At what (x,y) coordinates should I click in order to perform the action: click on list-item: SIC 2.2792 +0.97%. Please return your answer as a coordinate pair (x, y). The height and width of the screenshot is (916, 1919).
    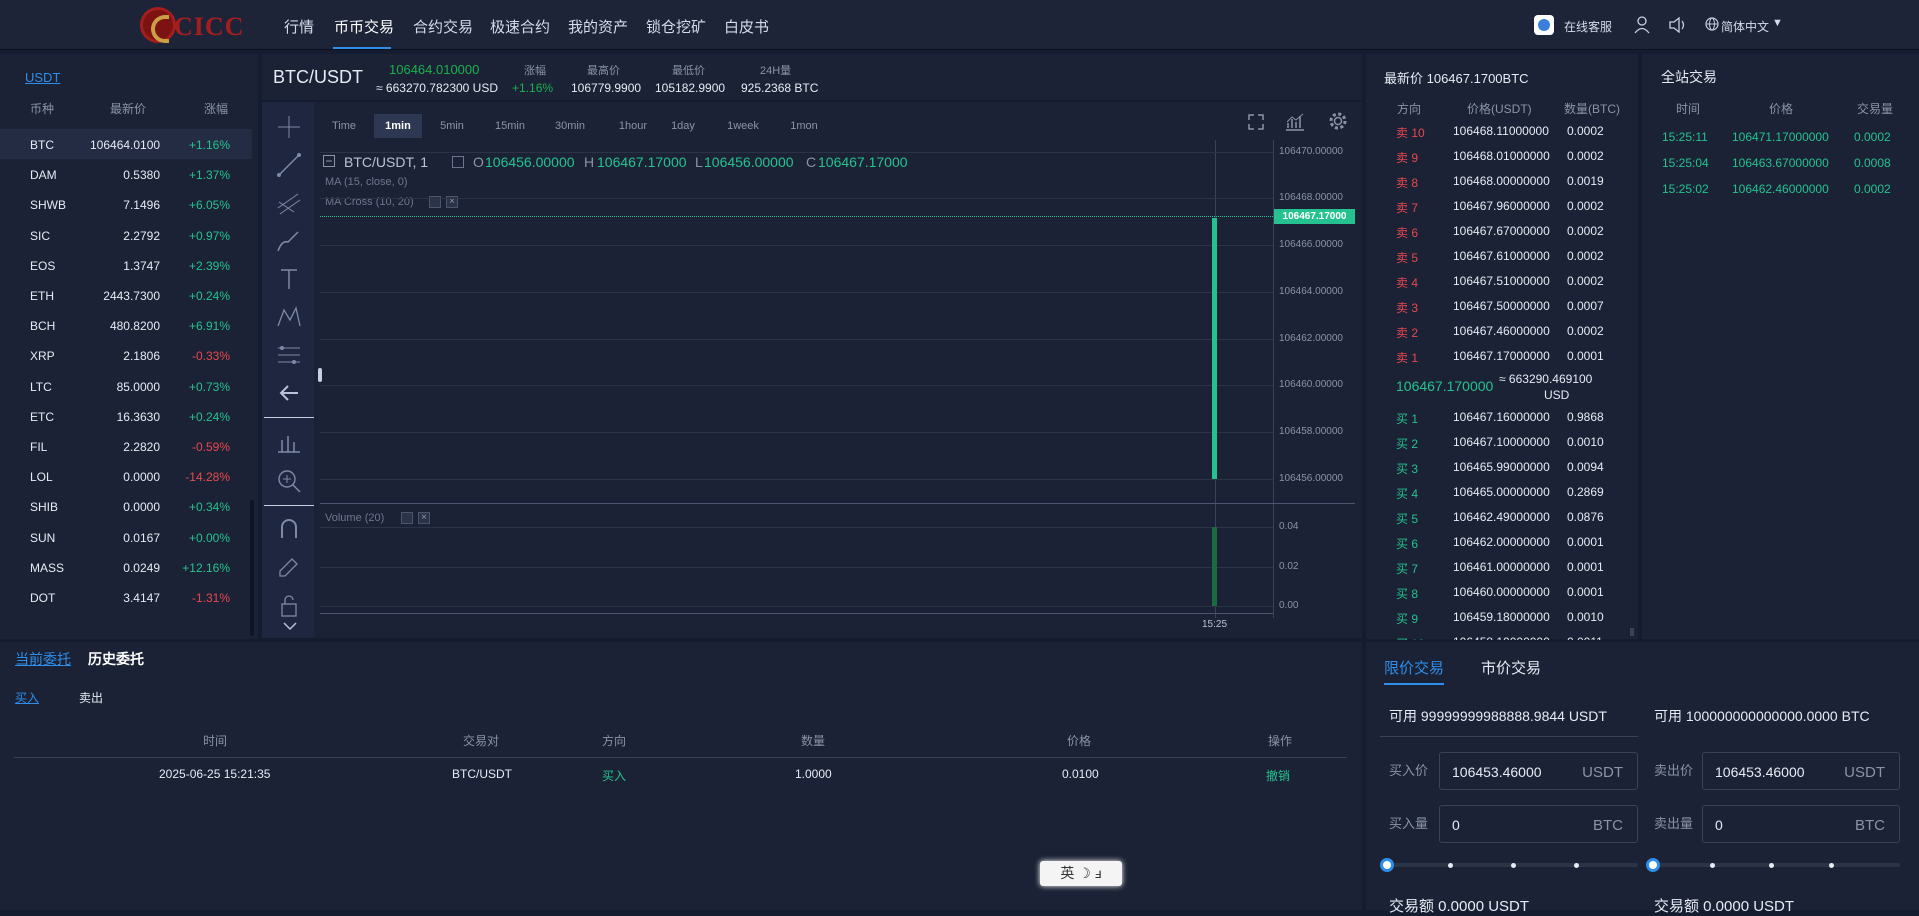
    Looking at the image, I should click on (126, 235).